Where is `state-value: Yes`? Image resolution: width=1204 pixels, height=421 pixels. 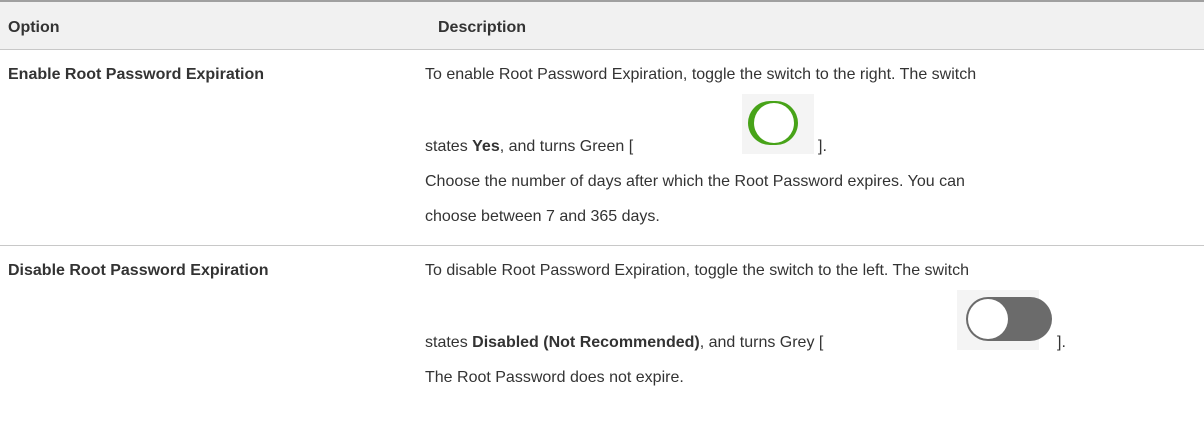
state-value: Yes is located at coordinates (486, 146).